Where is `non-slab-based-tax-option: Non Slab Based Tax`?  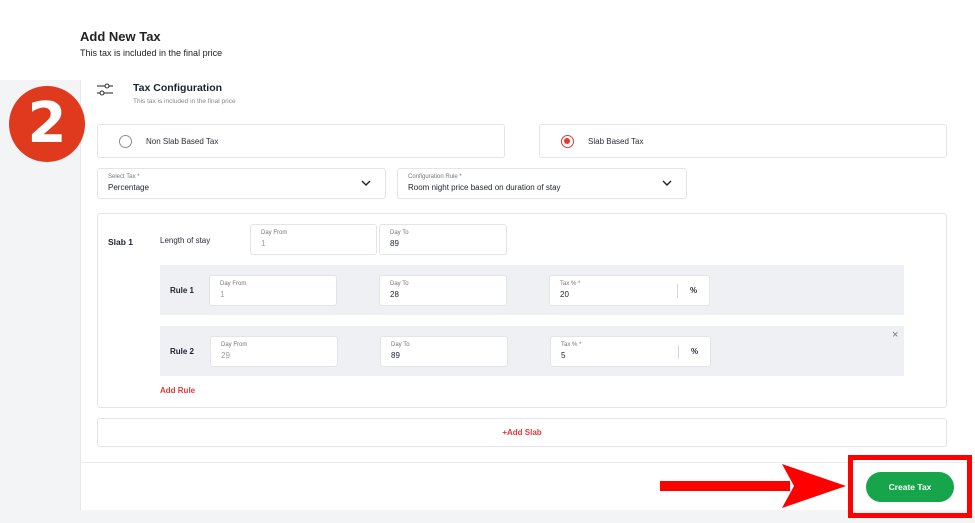
non-slab-based-tax-option: Non Slab Based Tax is located at coordinates (301, 141).